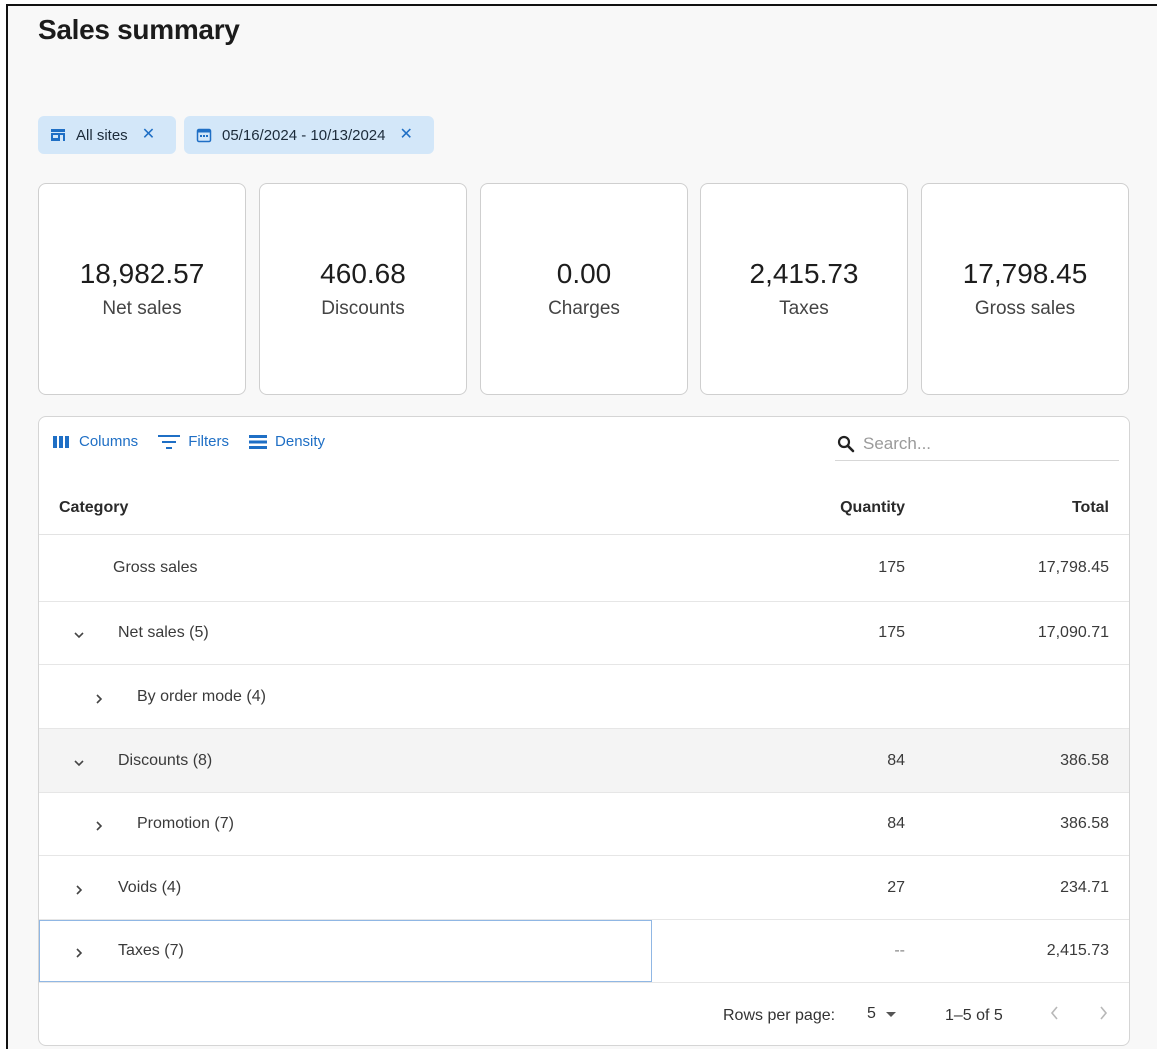 This screenshot has width=1157, height=1049. I want to click on caret-down-icon, so click(890, 1014).